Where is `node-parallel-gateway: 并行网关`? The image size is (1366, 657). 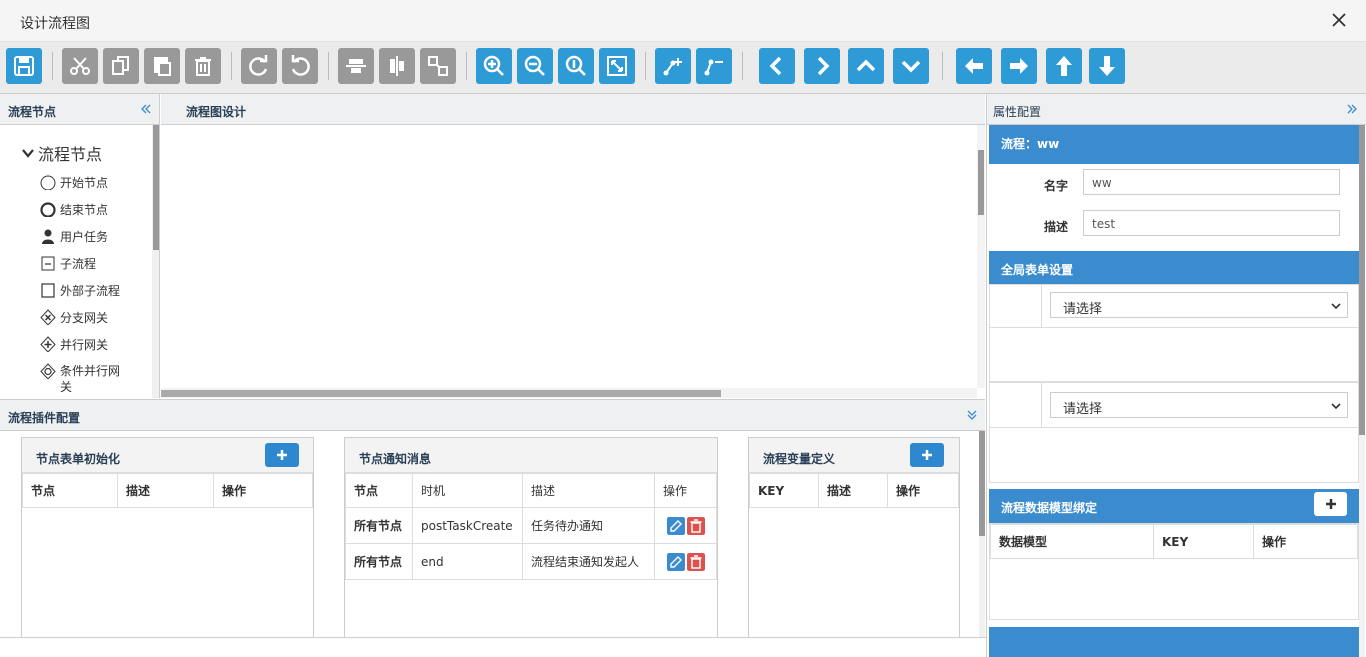 node-parallel-gateway: 并行网关 is located at coordinates (74, 344).